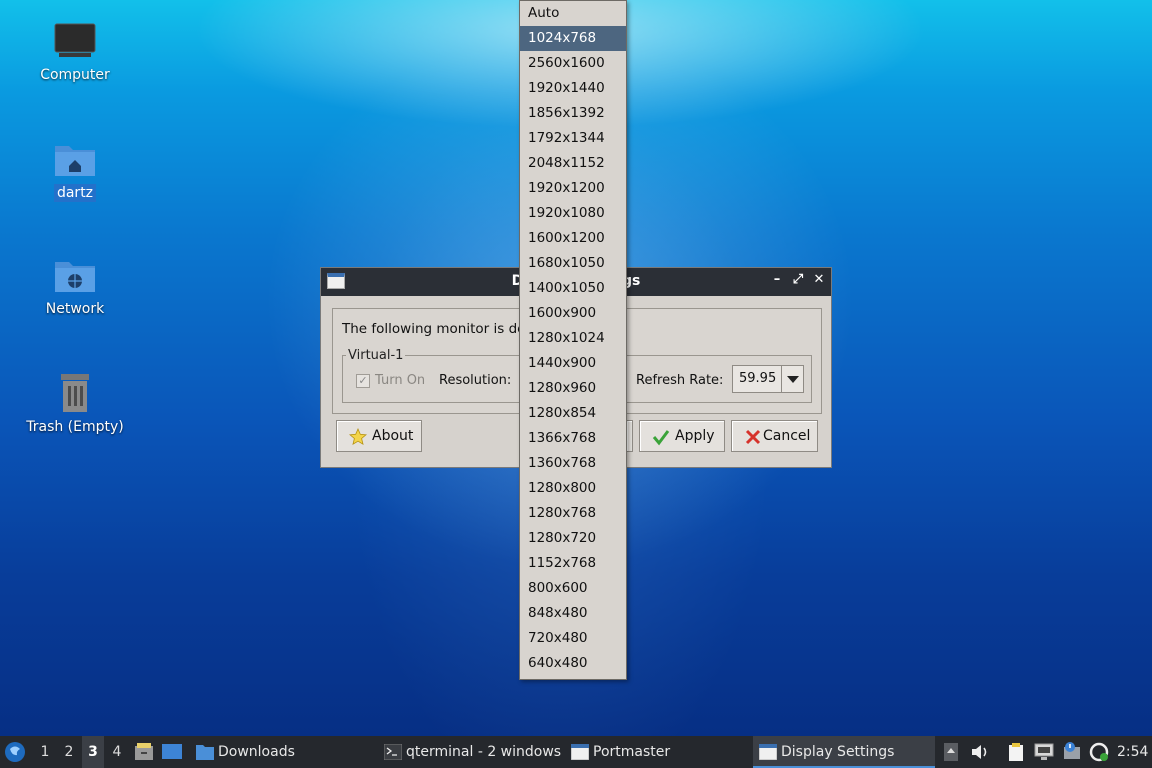 The height and width of the screenshot is (768, 1152). What do you see at coordinates (205, 752) in the screenshot?
I see `folder-icon` at bounding box center [205, 752].